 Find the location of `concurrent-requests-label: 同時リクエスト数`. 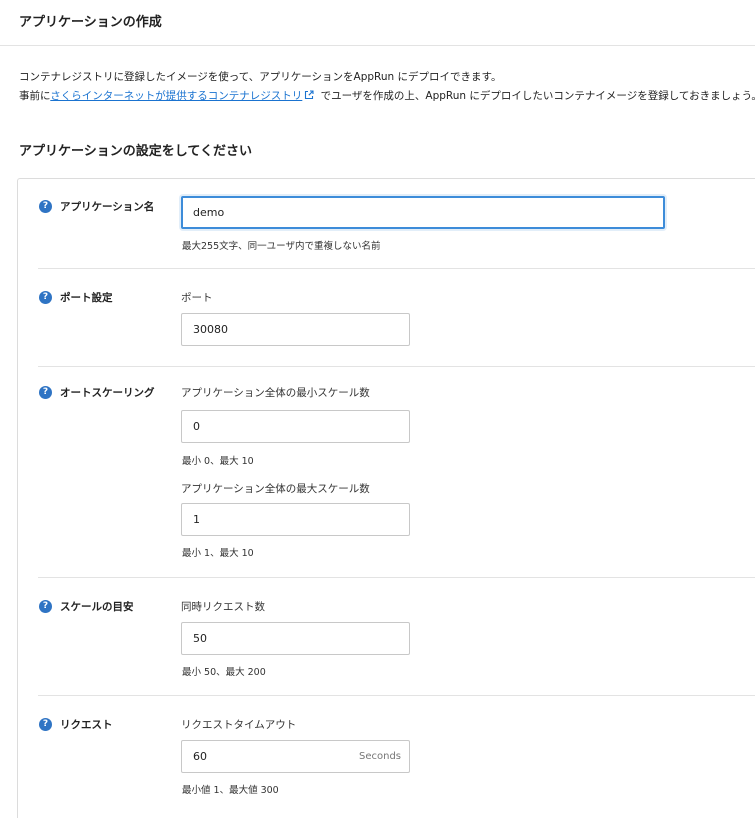

concurrent-requests-label: 同時リクエスト数 is located at coordinates (223, 607).